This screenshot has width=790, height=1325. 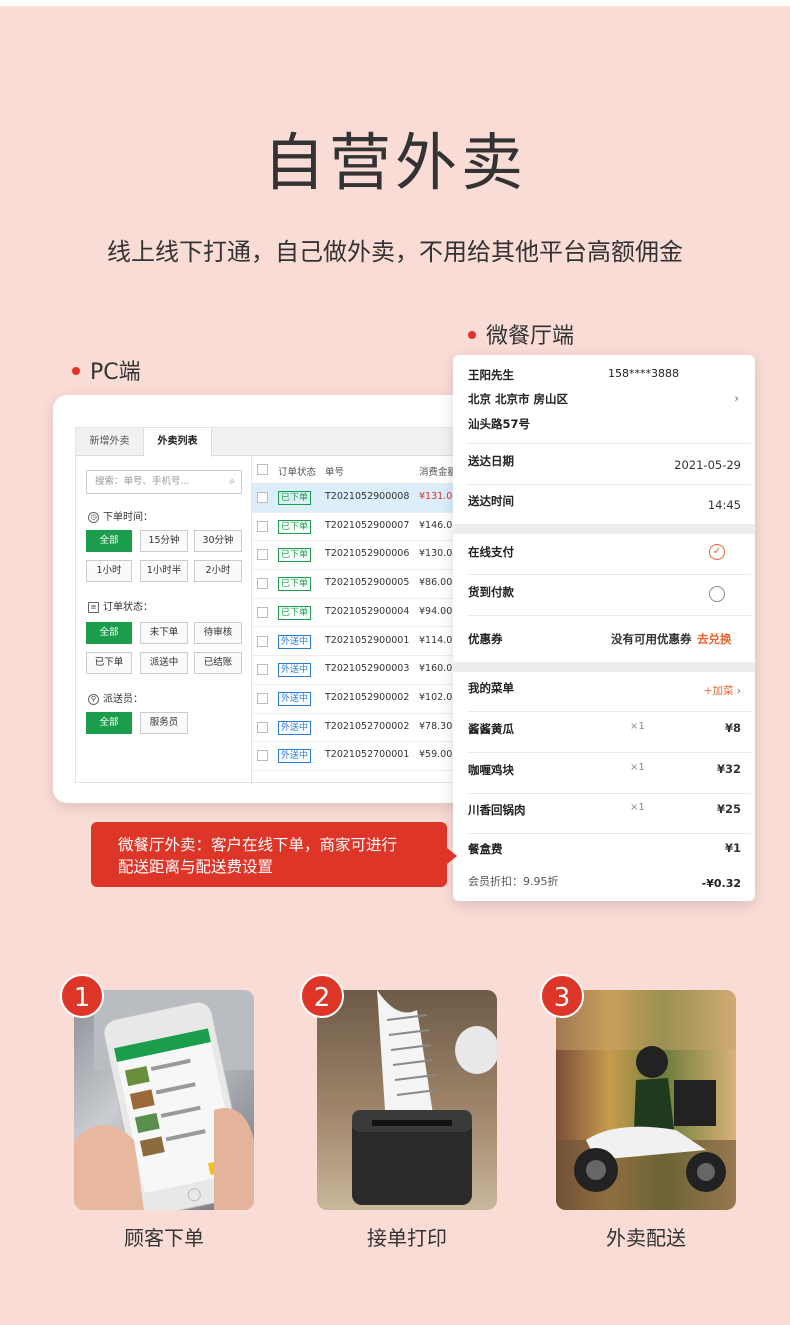 I want to click on order-status-badge: 外送中, so click(x=295, y=698).